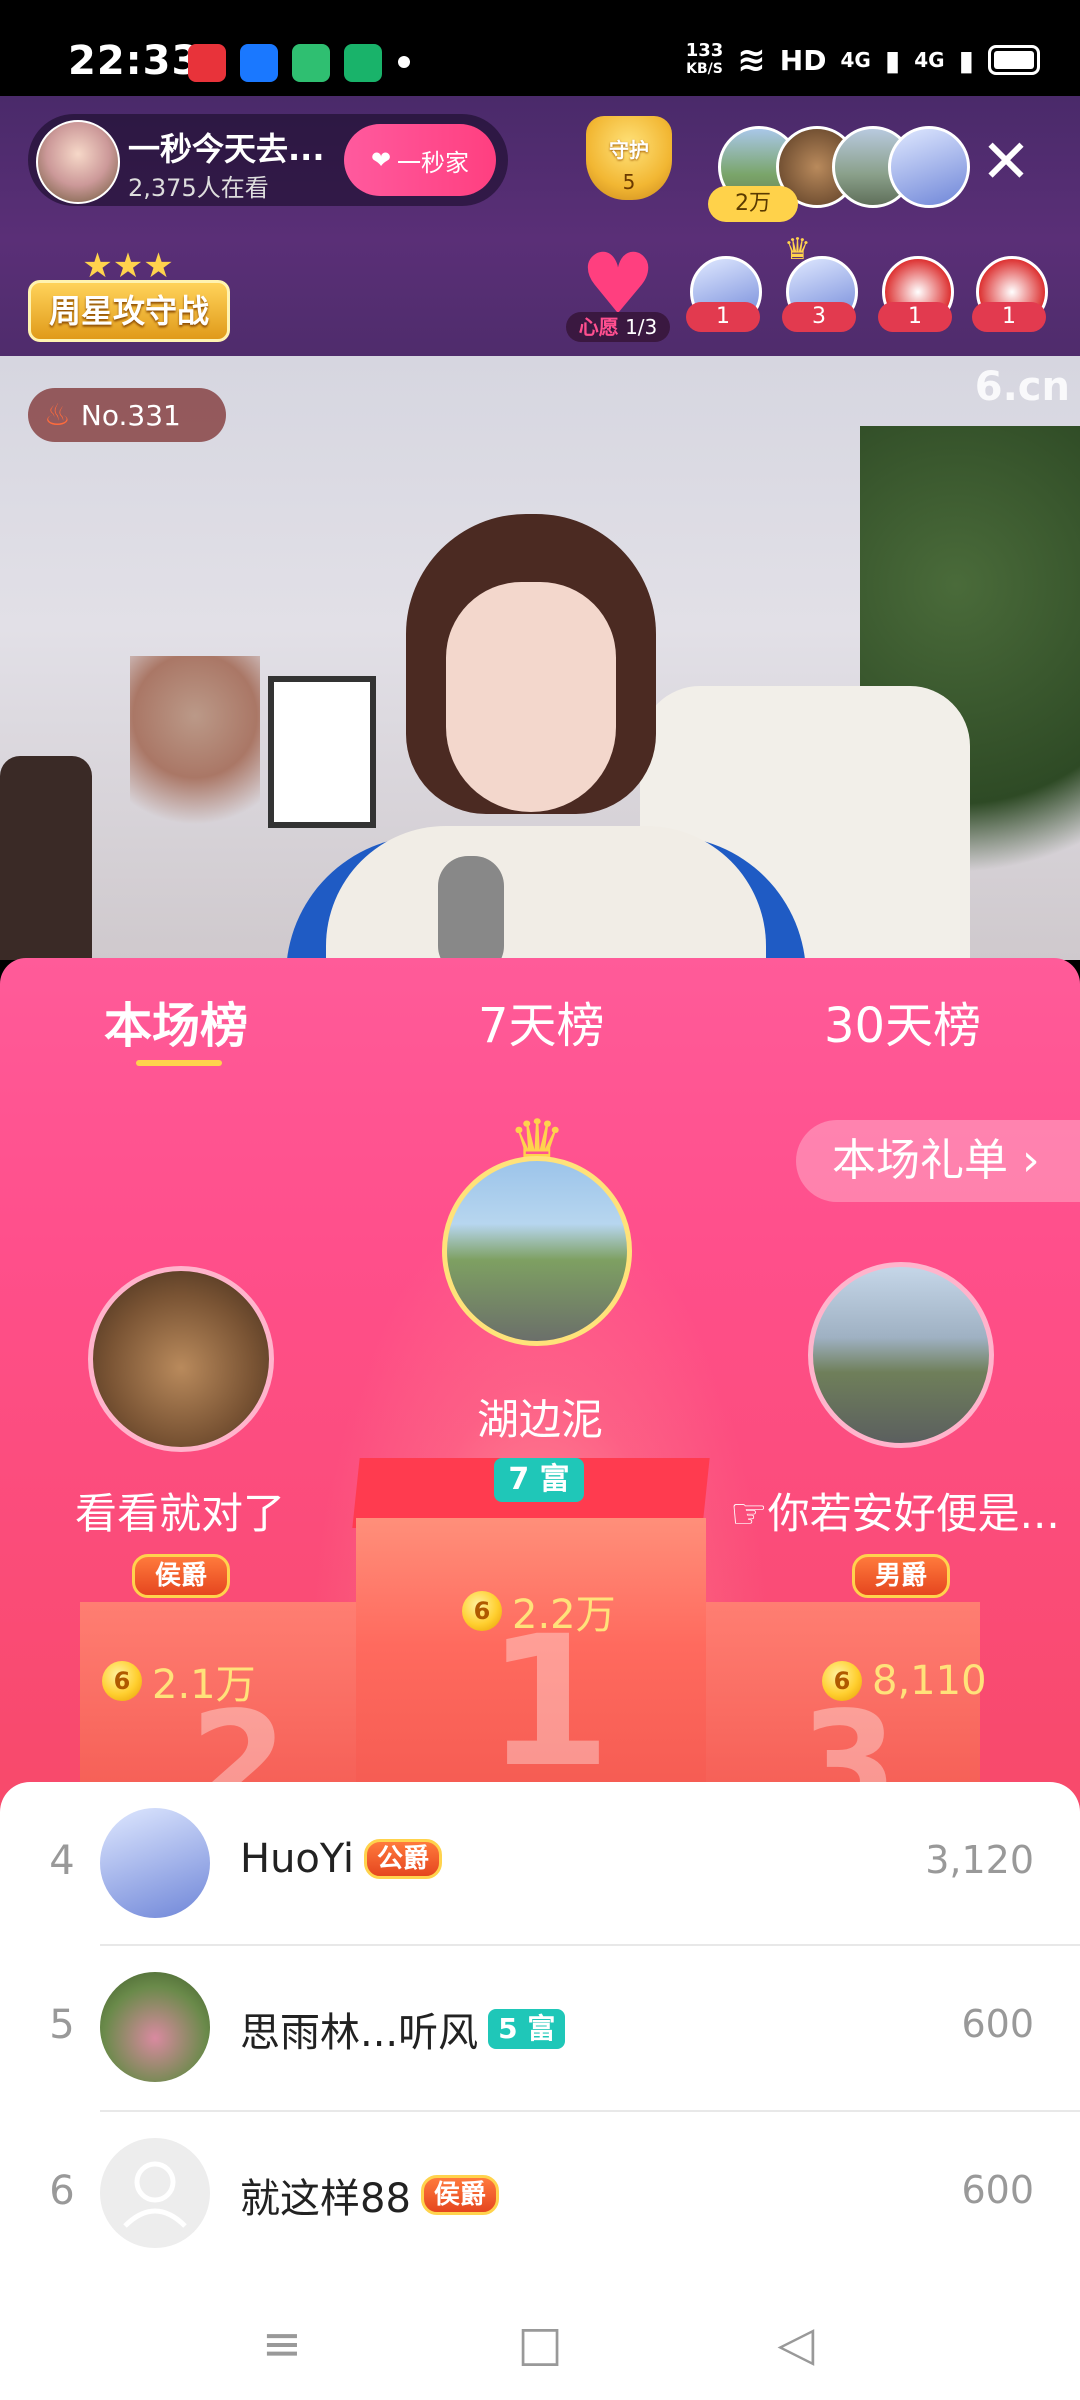 This screenshot has width=1080, height=2400. I want to click on heart-icon: ♥, so click(618, 284).